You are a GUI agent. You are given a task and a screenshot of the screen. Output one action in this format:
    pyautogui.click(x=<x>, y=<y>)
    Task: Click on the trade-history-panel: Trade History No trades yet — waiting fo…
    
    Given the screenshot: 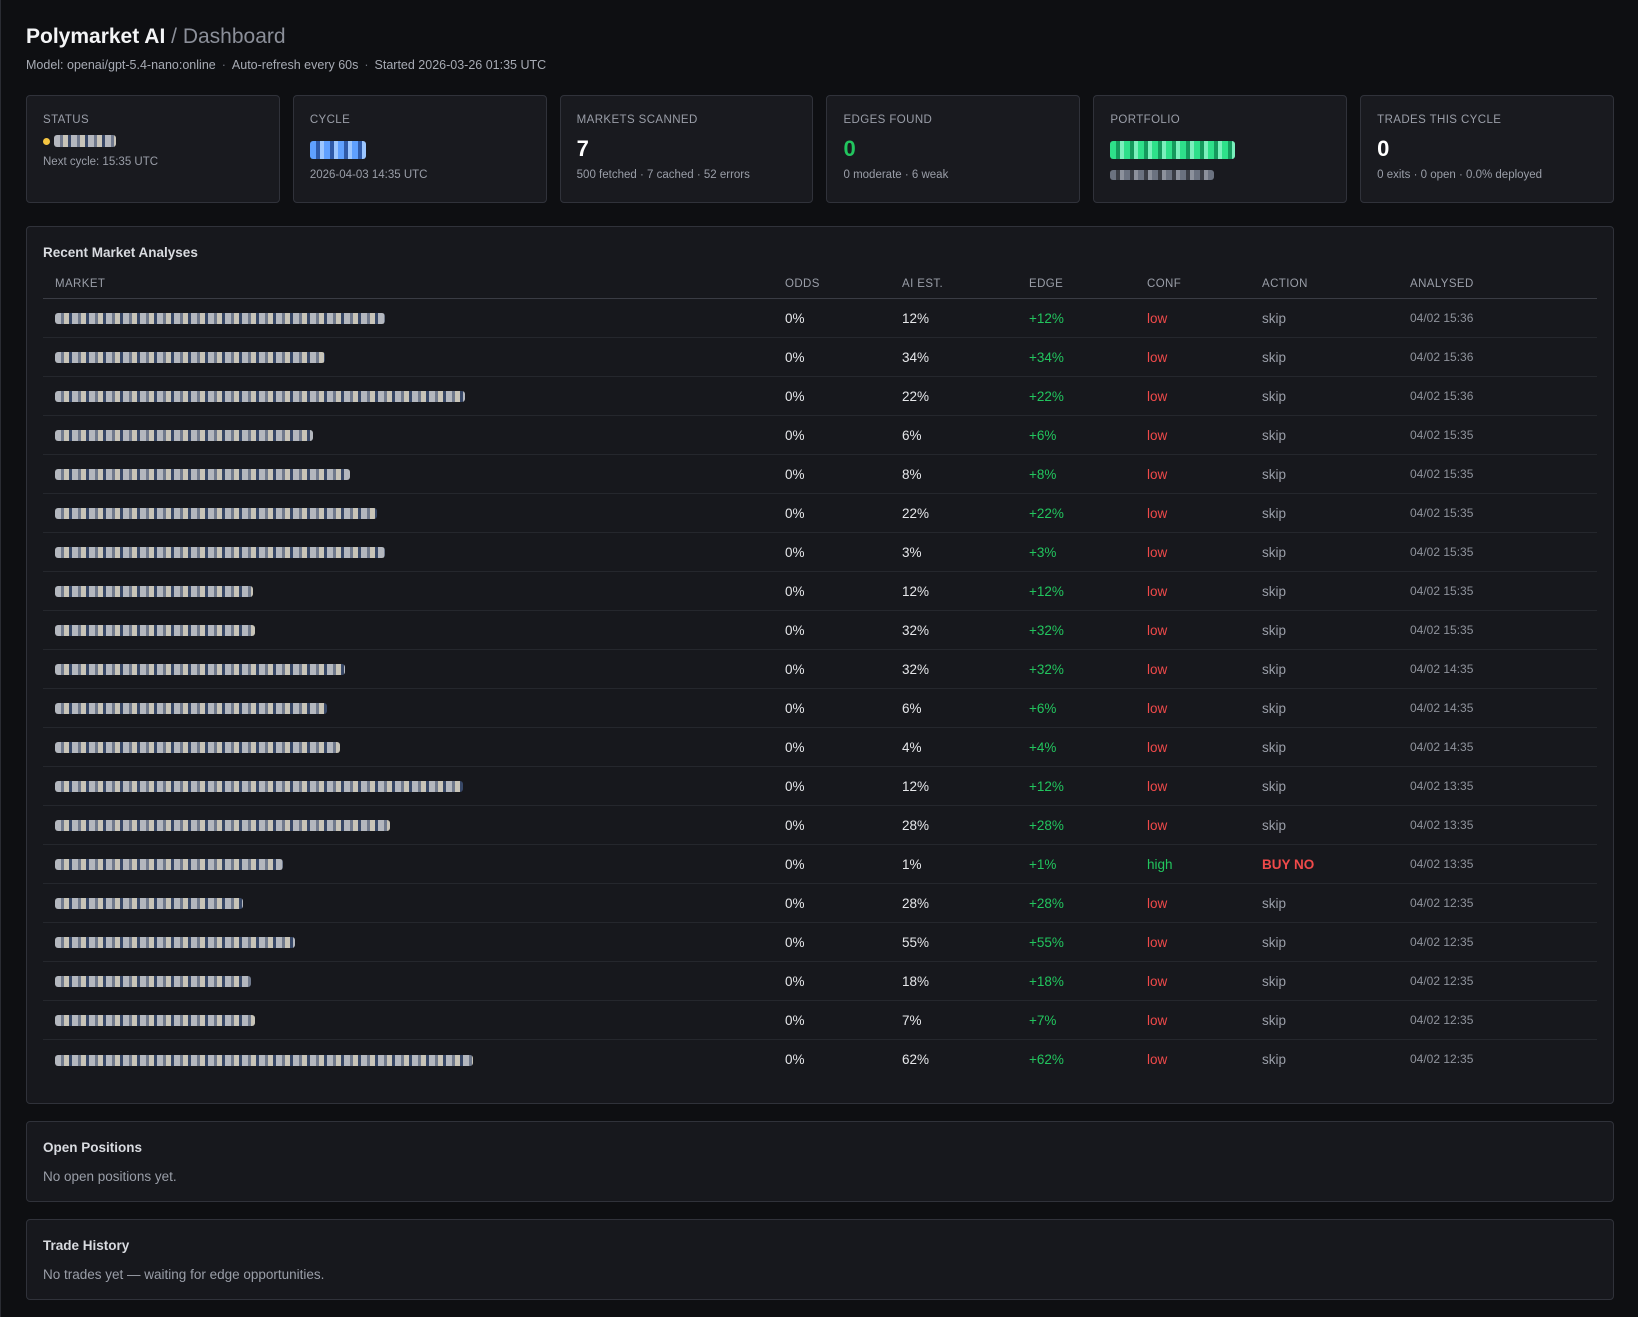 What is the action you would take?
    pyautogui.click(x=820, y=1259)
    